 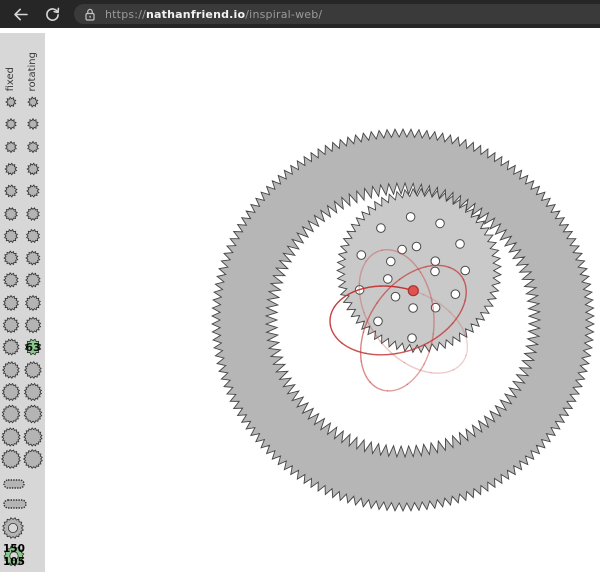 I want to click on refresh-button, so click(x=52, y=14).